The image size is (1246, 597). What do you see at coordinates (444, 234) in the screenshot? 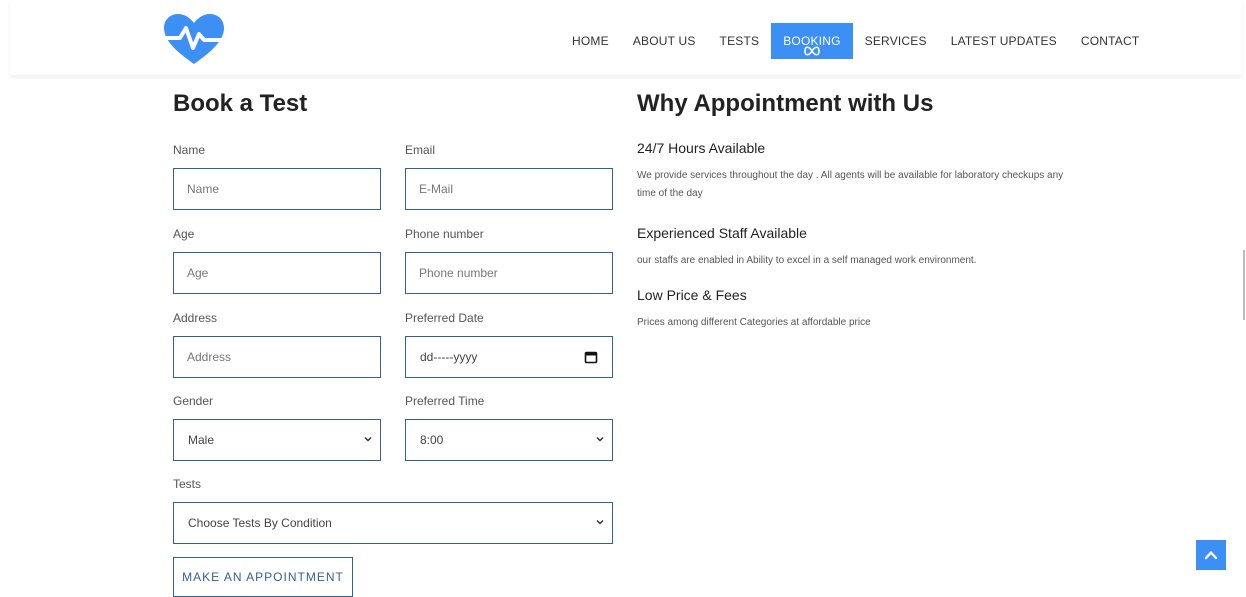
I see `phone-label: Phone number` at bounding box center [444, 234].